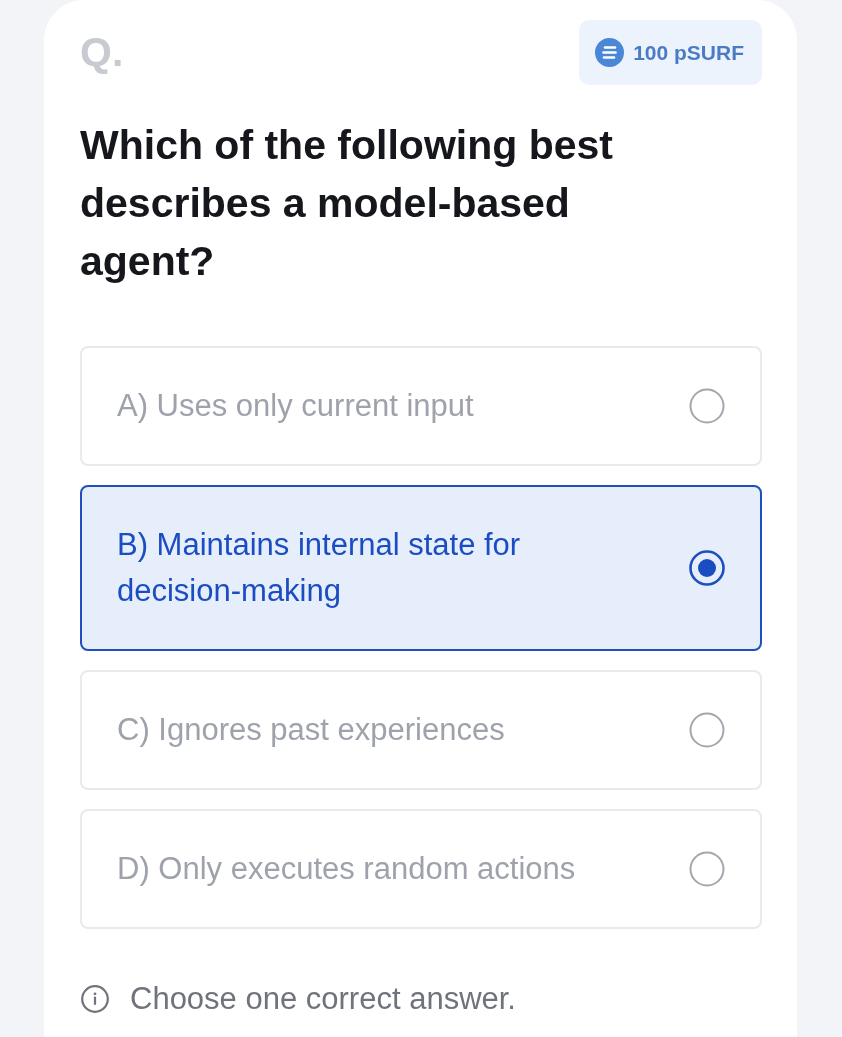  What do you see at coordinates (421, 568) in the screenshot?
I see `answer-option: B) Maintains internal state for decision-making` at bounding box center [421, 568].